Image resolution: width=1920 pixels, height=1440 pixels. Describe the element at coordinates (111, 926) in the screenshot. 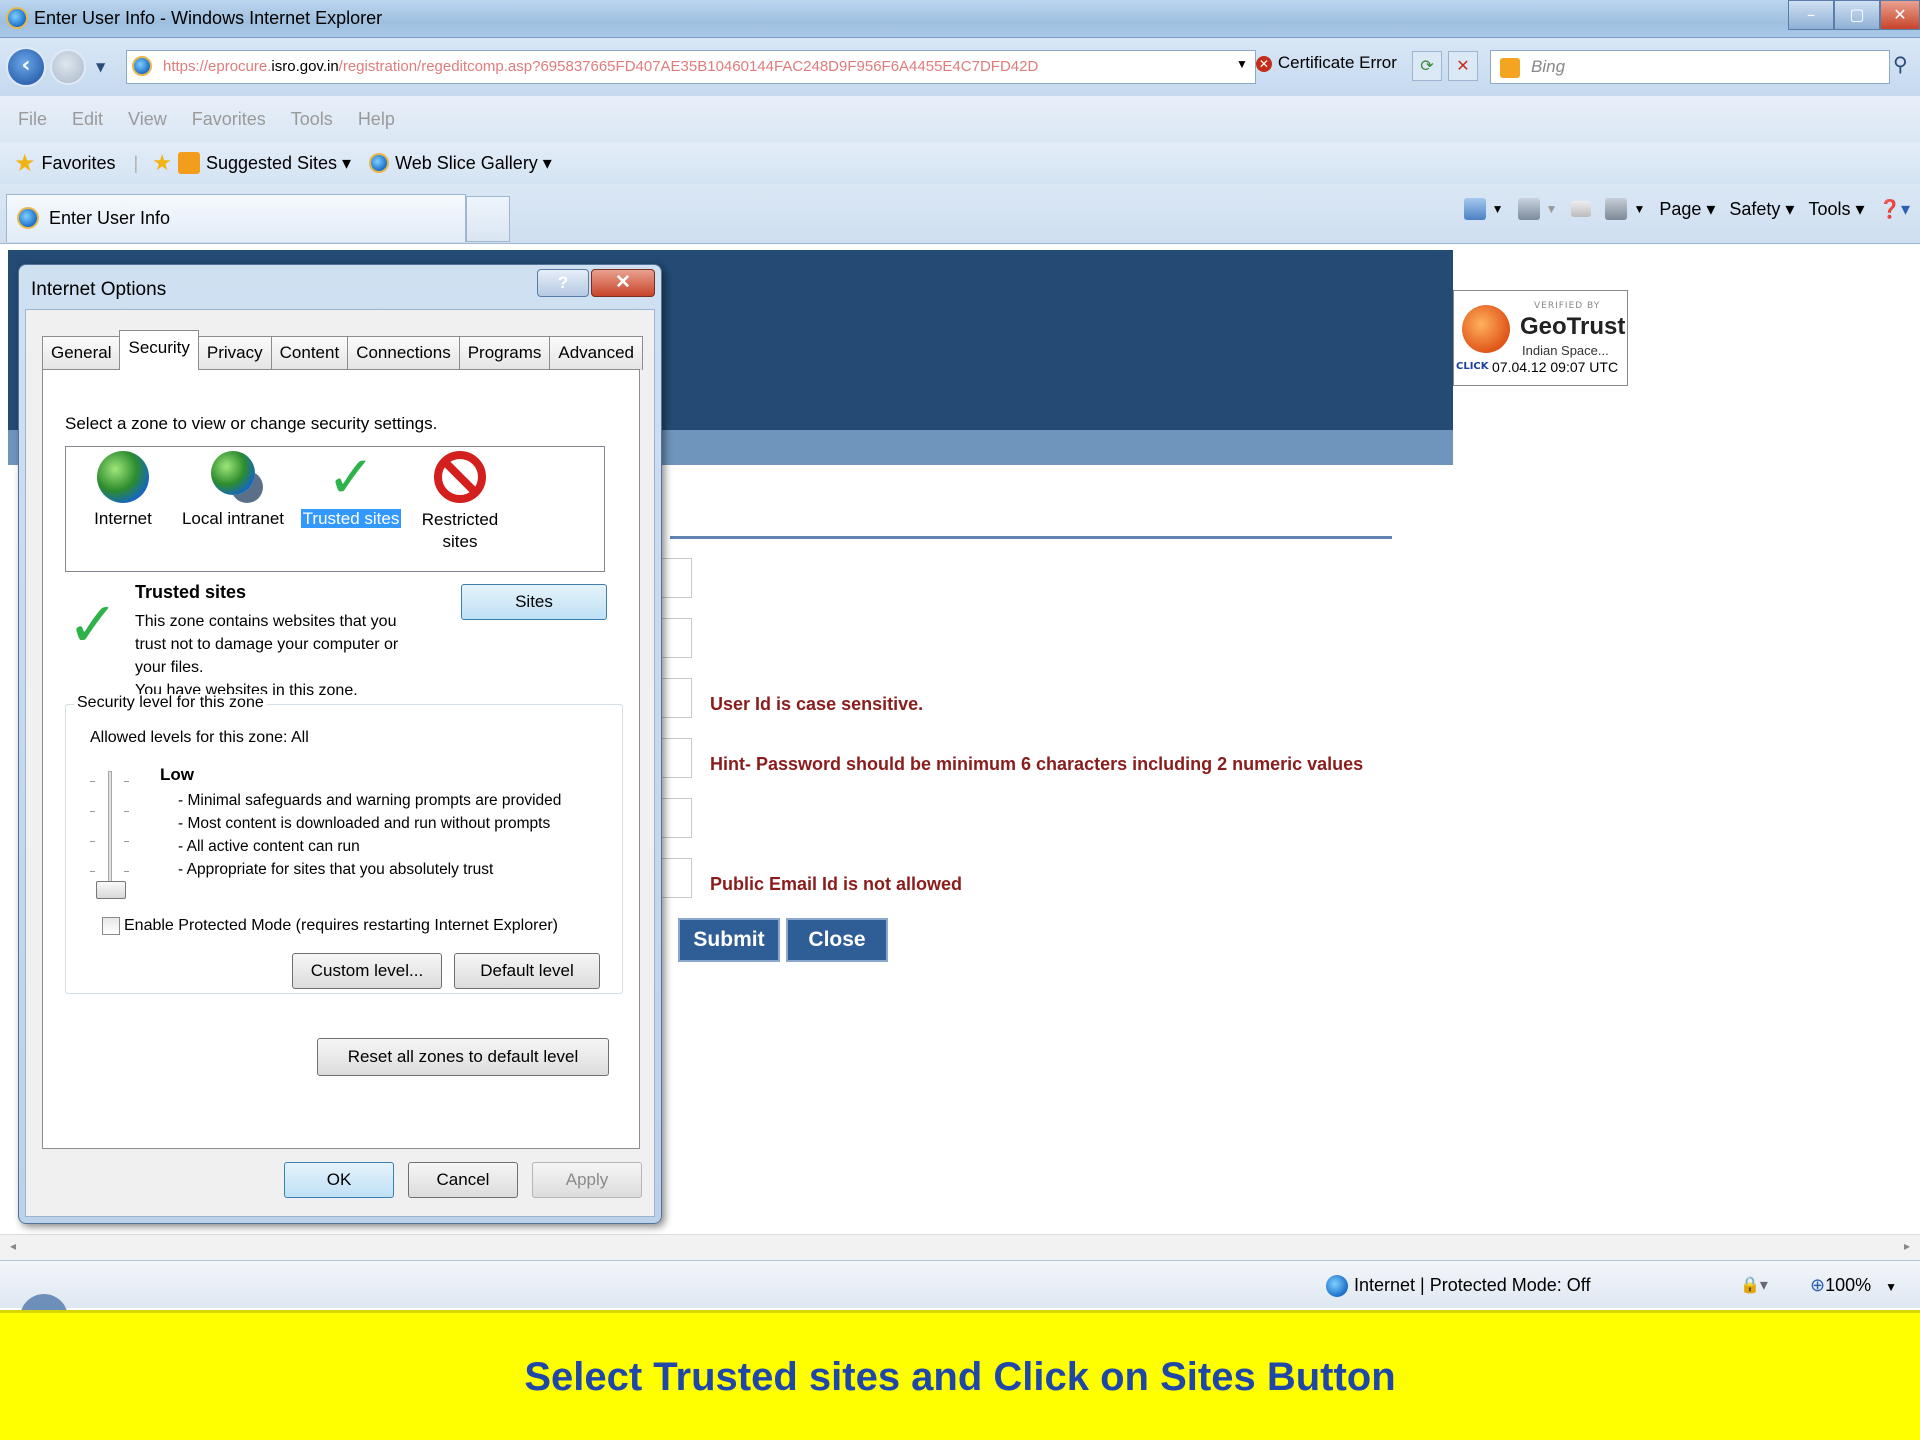

I see `protected-mode-checkbox` at that location.